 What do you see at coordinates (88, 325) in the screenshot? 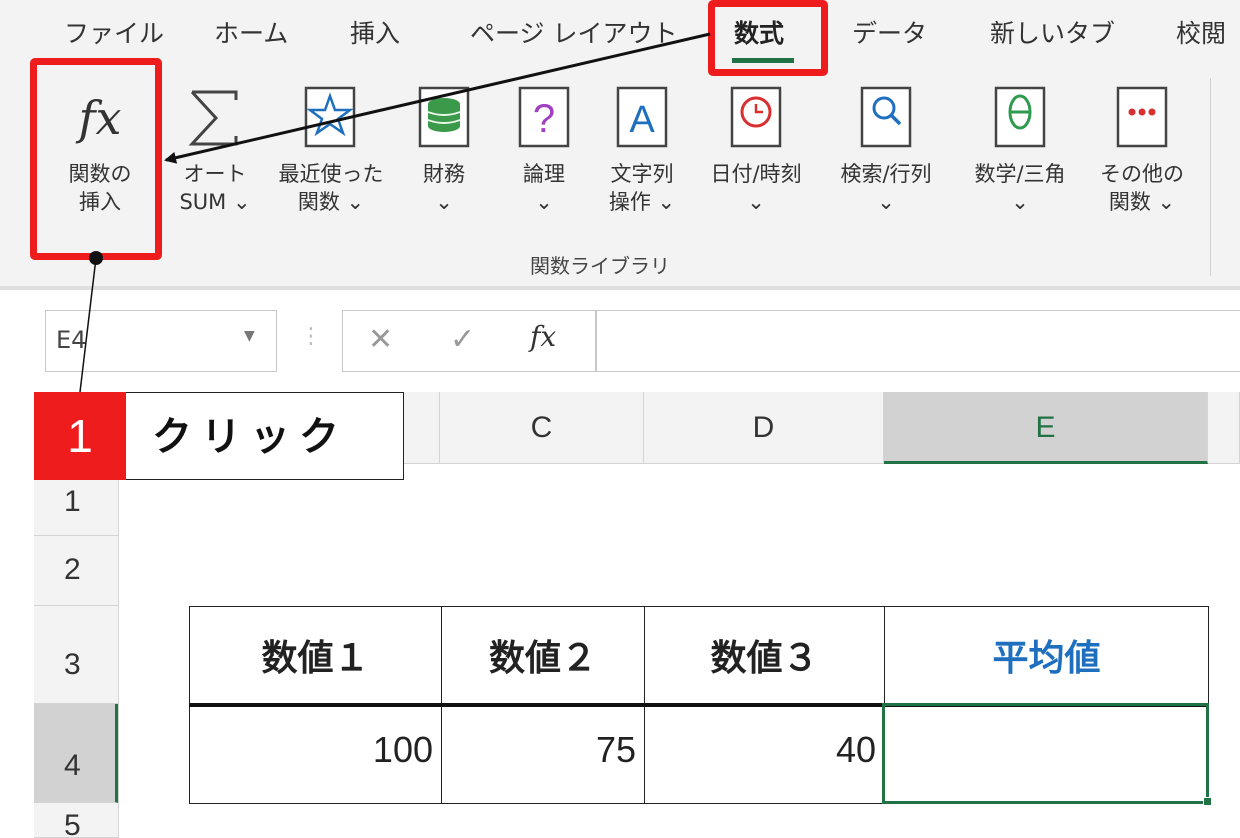
I see `leader-line` at bounding box center [88, 325].